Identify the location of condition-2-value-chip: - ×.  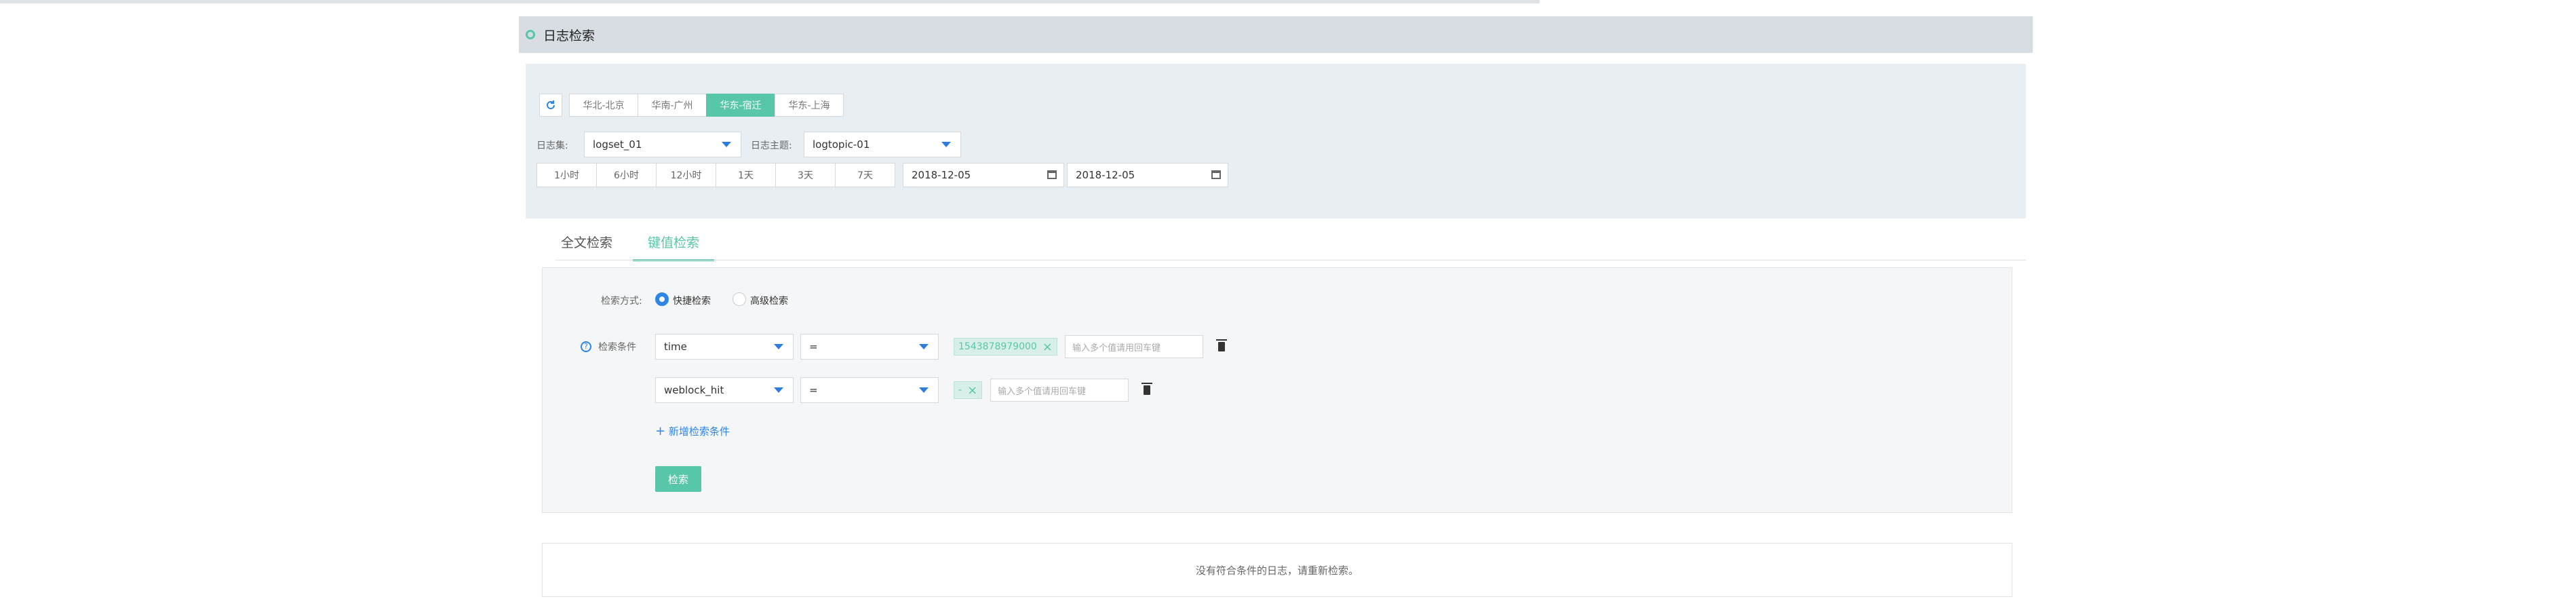
(968, 390).